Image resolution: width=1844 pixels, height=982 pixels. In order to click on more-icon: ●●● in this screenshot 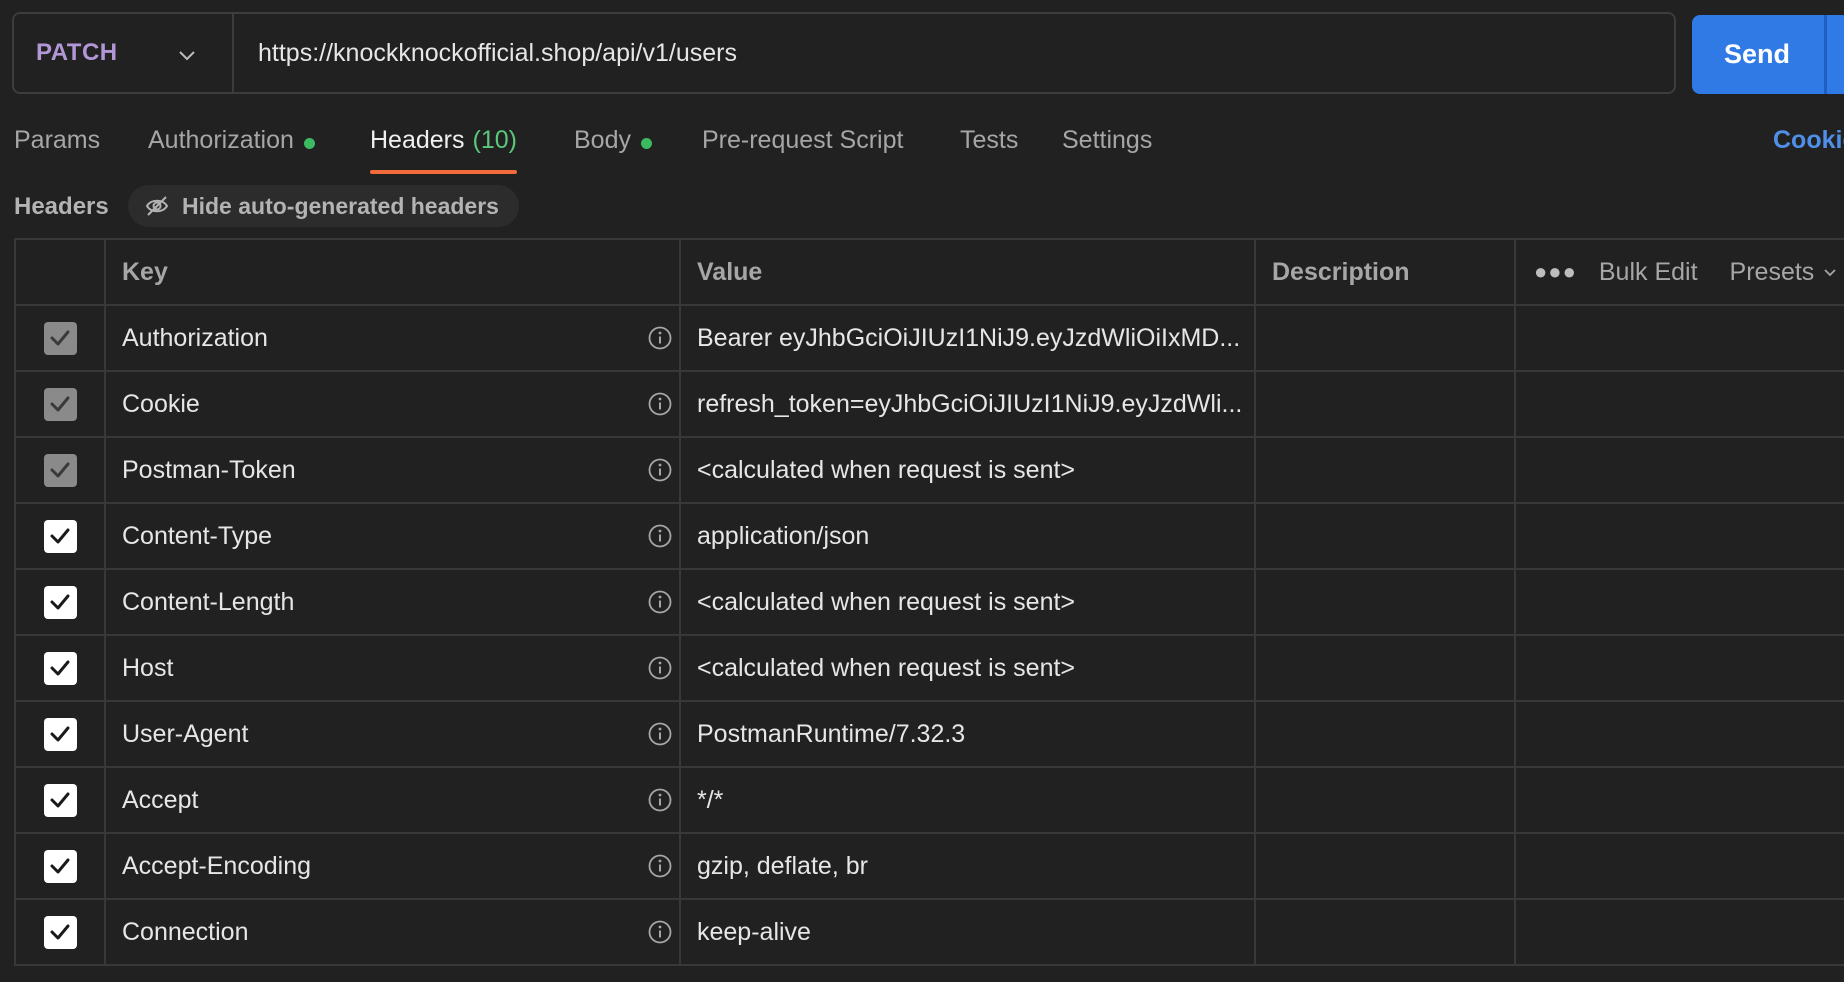, I will do `click(1555, 272)`.